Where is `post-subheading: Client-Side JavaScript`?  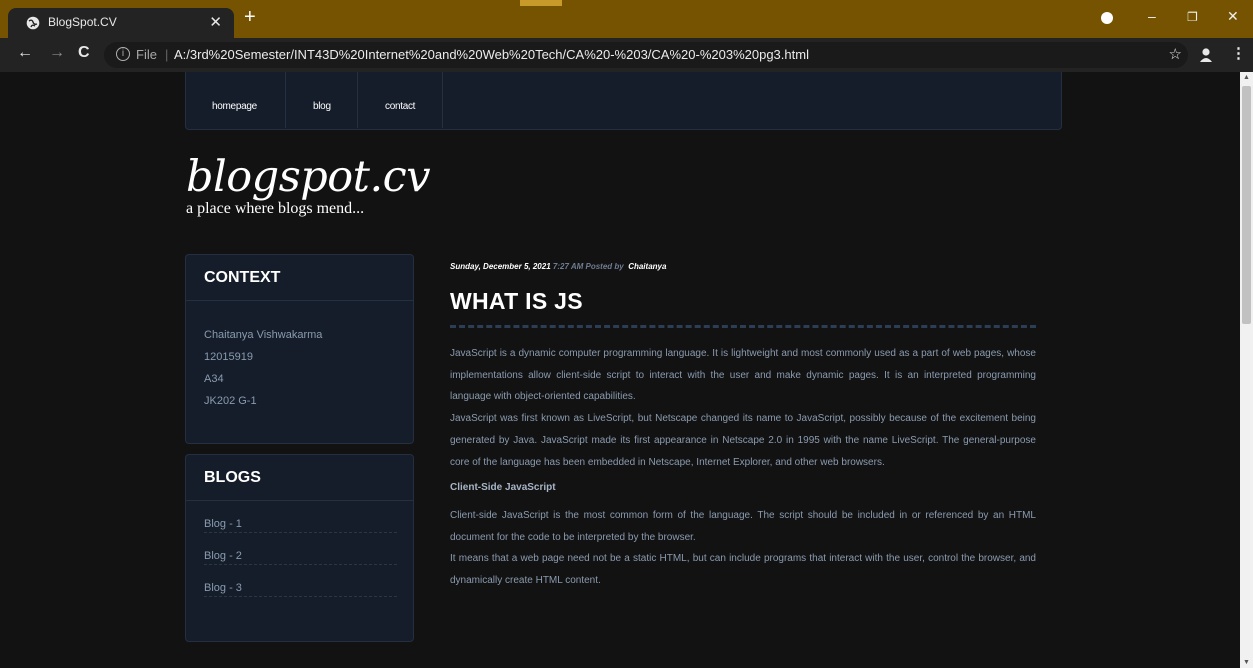
post-subheading: Client-Side JavaScript is located at coordinates (503, 488).